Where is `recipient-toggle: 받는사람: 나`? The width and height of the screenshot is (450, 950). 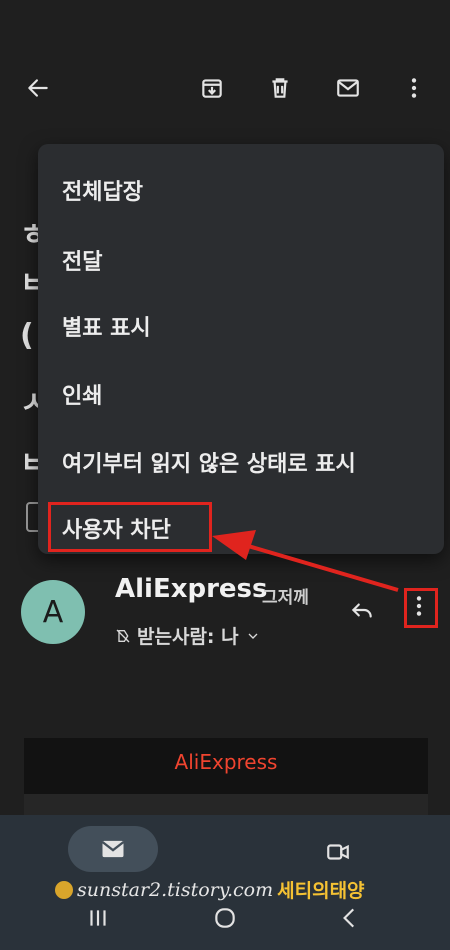
recipient-toggle: 받는사람: 나 is located at coordinates (188, 635).